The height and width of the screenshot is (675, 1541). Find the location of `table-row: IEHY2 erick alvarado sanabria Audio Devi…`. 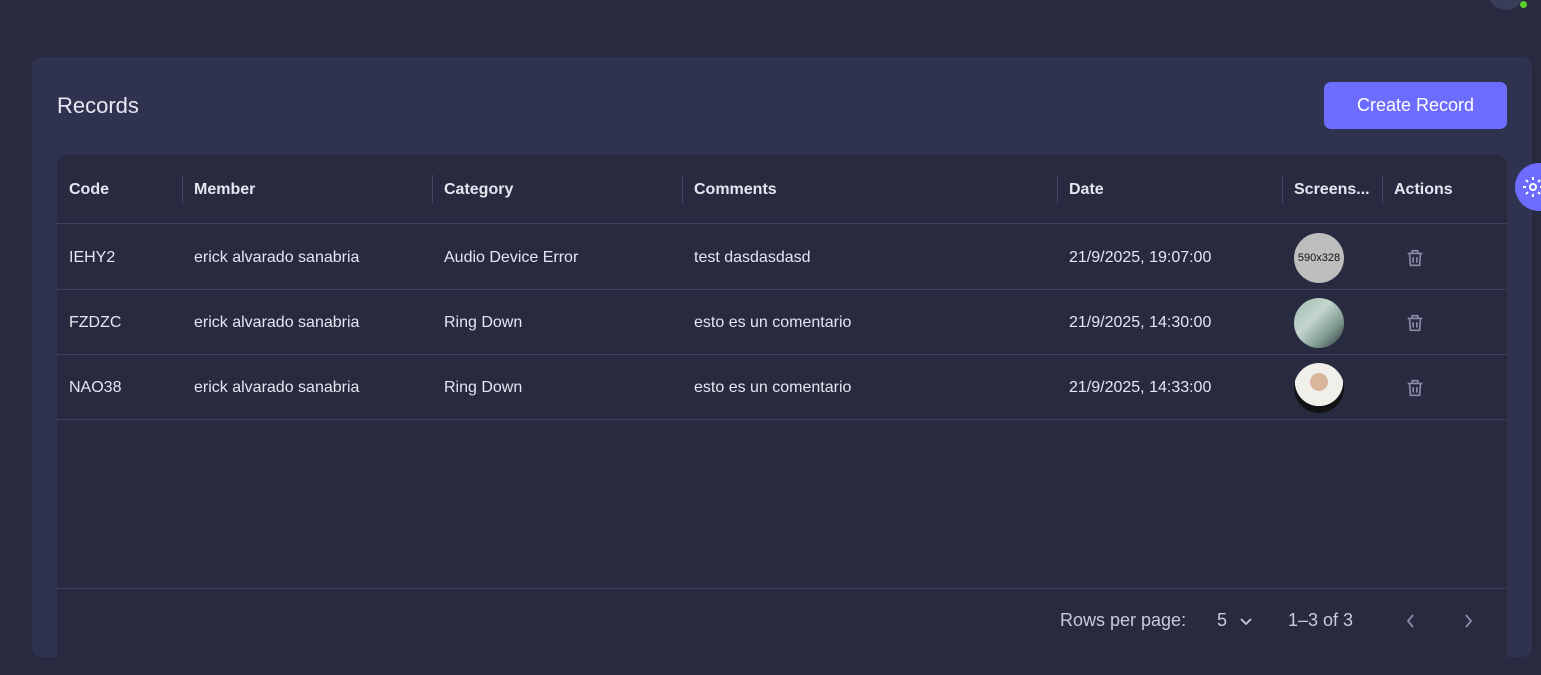

table-row: IEHY2 erick alvarado sanabria Audio Devi… is located at coordinates (782, 257).